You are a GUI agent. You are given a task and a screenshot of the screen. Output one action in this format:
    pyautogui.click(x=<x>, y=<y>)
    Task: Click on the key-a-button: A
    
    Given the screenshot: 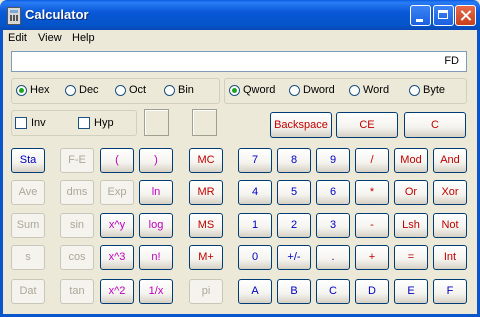 What is the action you would take?
    pyautogui.click(x=255, y=291)
    